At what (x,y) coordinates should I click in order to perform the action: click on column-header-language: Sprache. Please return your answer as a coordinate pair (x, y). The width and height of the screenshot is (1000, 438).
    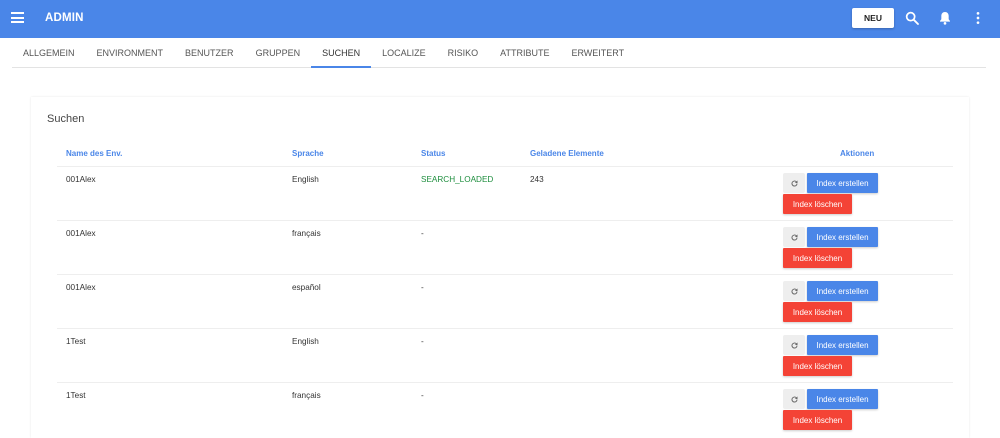
    Looking at the image, I should click on (308, 153).